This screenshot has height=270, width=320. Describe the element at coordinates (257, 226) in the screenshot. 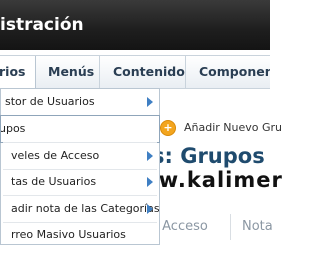

I see `column-header-notes: Nota` at that location.